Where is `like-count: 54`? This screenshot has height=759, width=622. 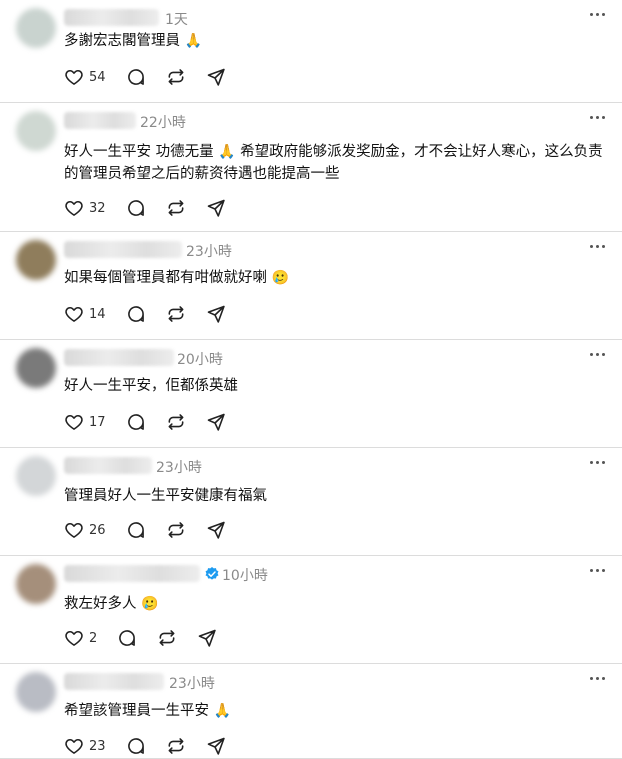
like-count: 54 is located at coordinates (97, 77).